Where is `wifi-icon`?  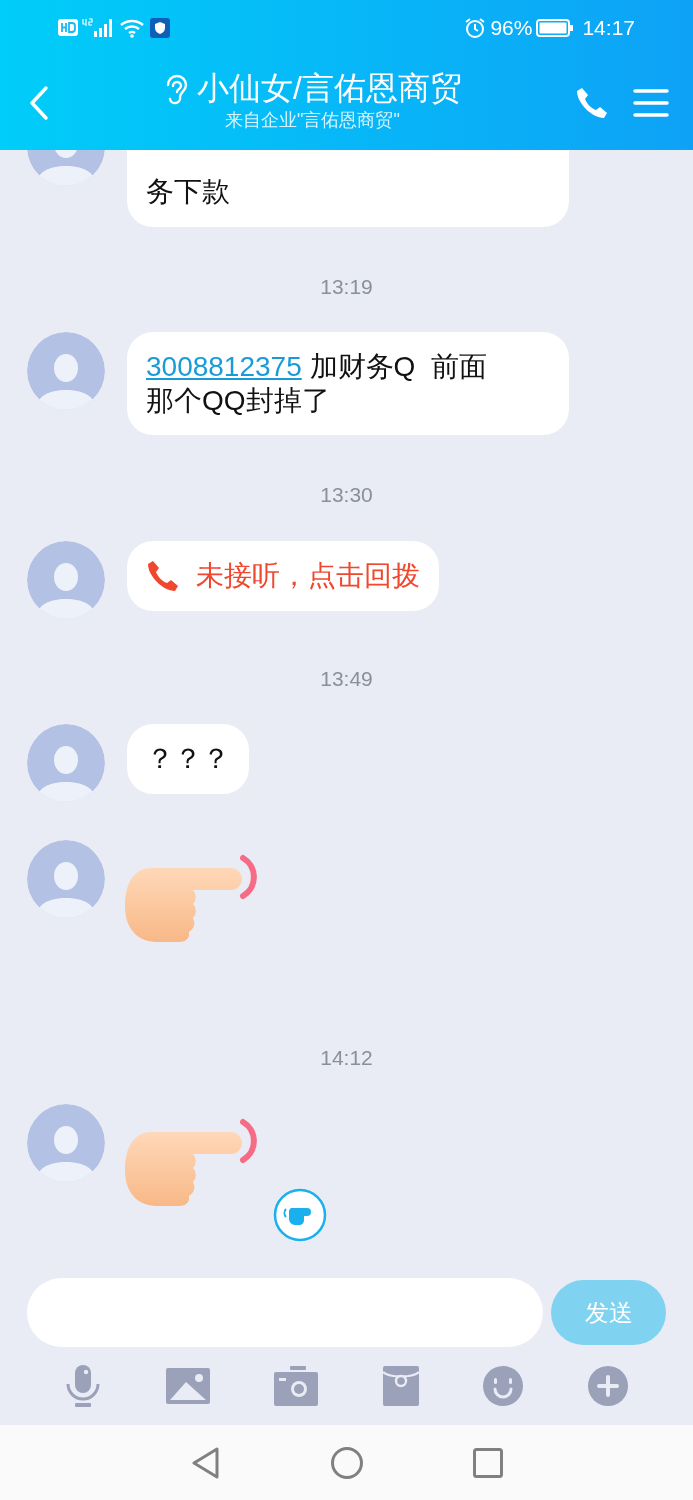
wifi-icon is located at coordinates (133, 27).